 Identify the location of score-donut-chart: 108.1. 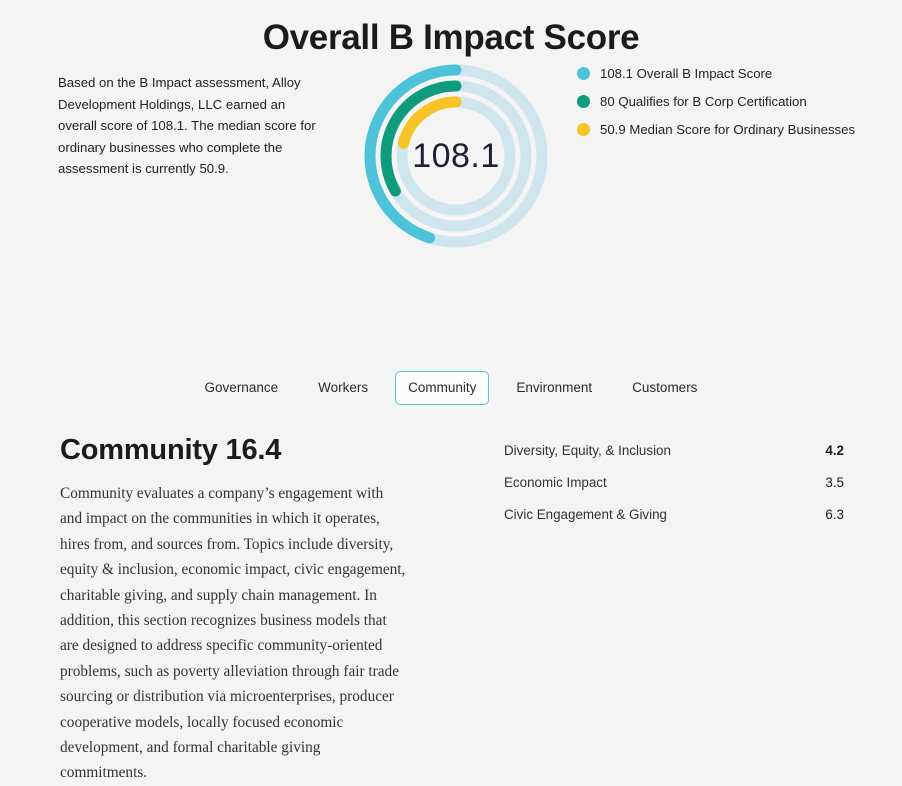
(456, 156).